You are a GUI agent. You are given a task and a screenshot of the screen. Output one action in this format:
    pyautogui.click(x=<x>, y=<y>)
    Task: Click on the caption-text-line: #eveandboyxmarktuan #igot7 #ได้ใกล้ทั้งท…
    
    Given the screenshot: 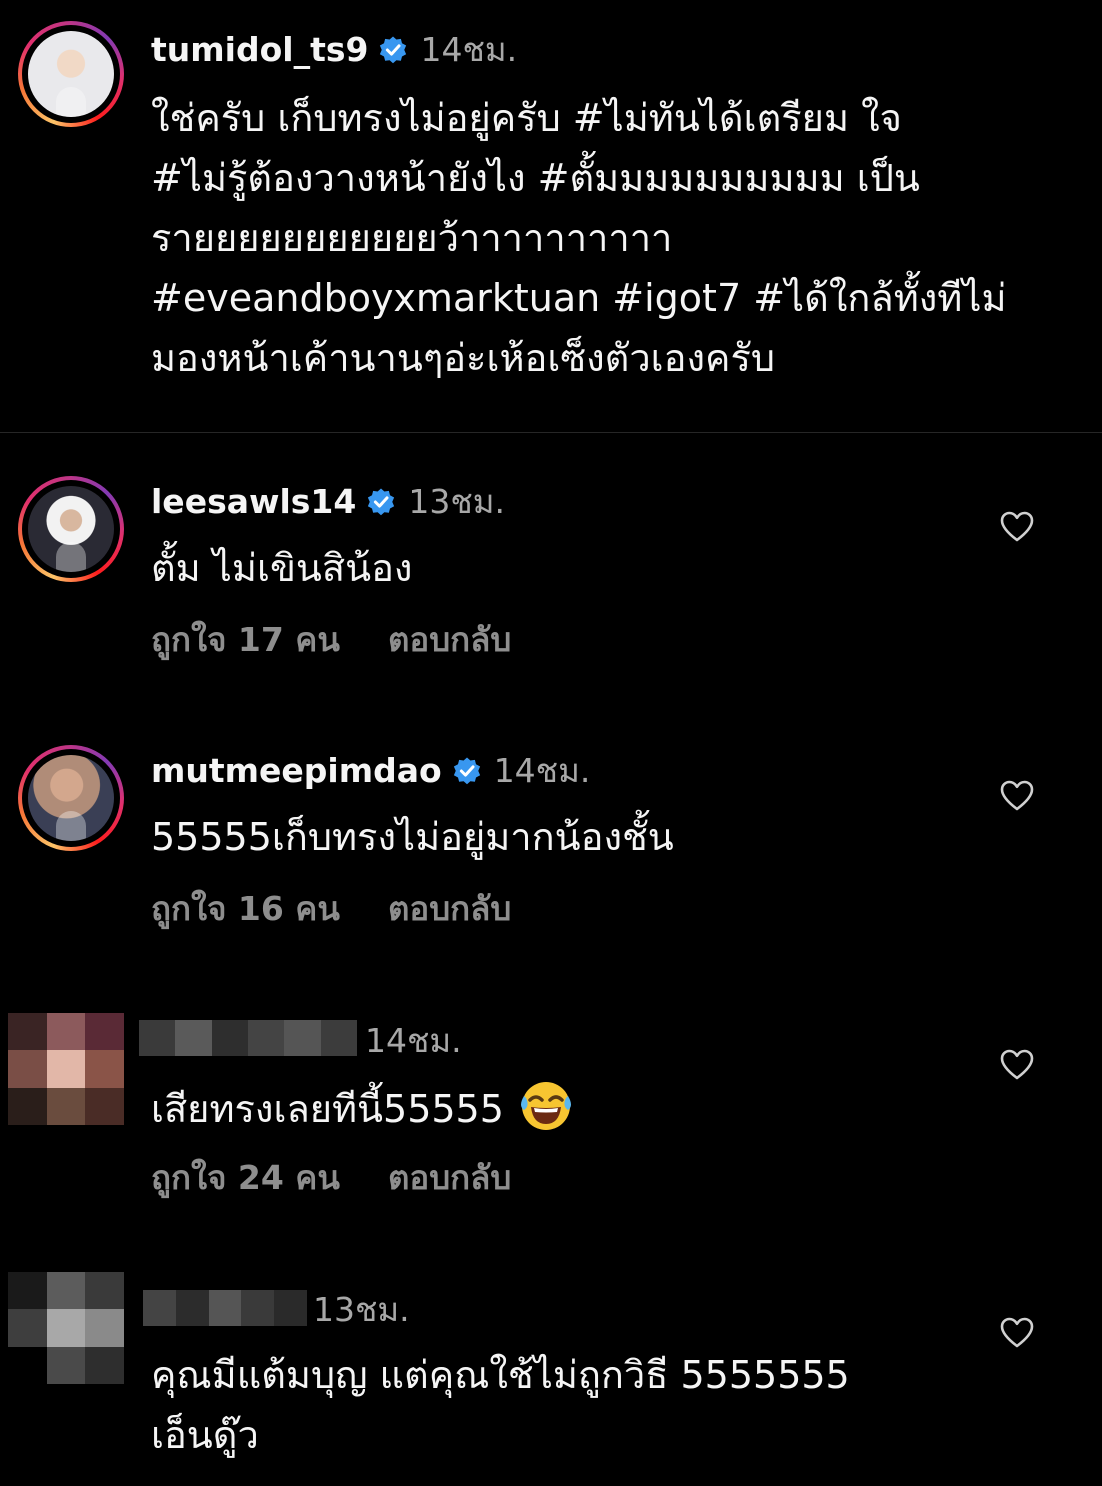 What is the action you would take?
    pyautogui.click(x=579, y=298)
    